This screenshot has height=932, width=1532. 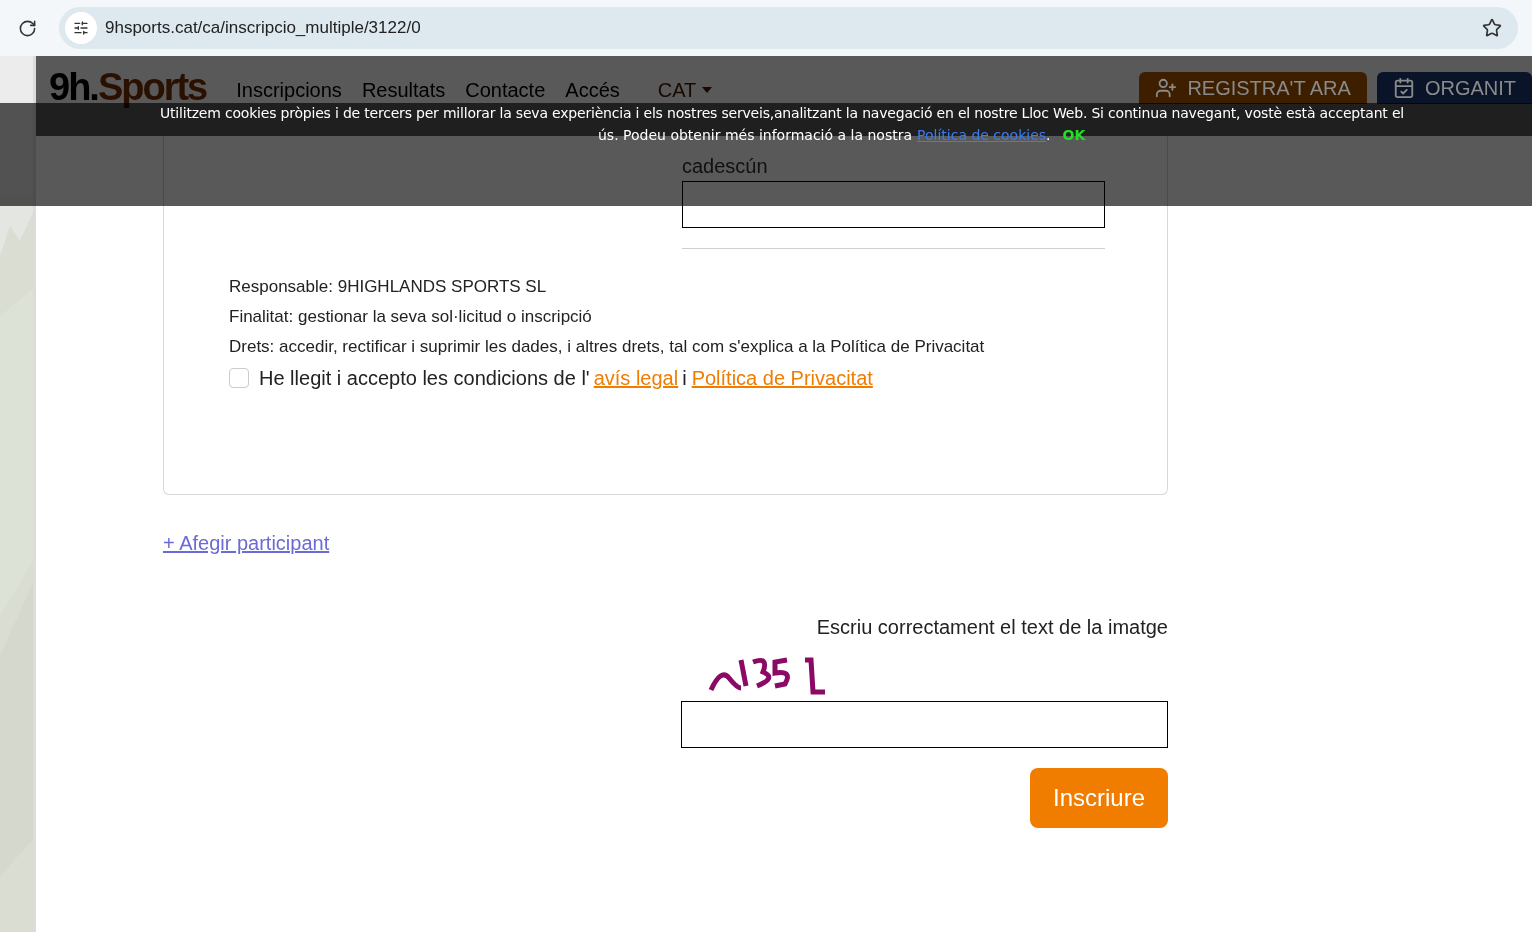 What do you see at coordinates (289, 90) in the screenshot?
I see `nav-link: Inscripcions` at bounding box center [289, 90].